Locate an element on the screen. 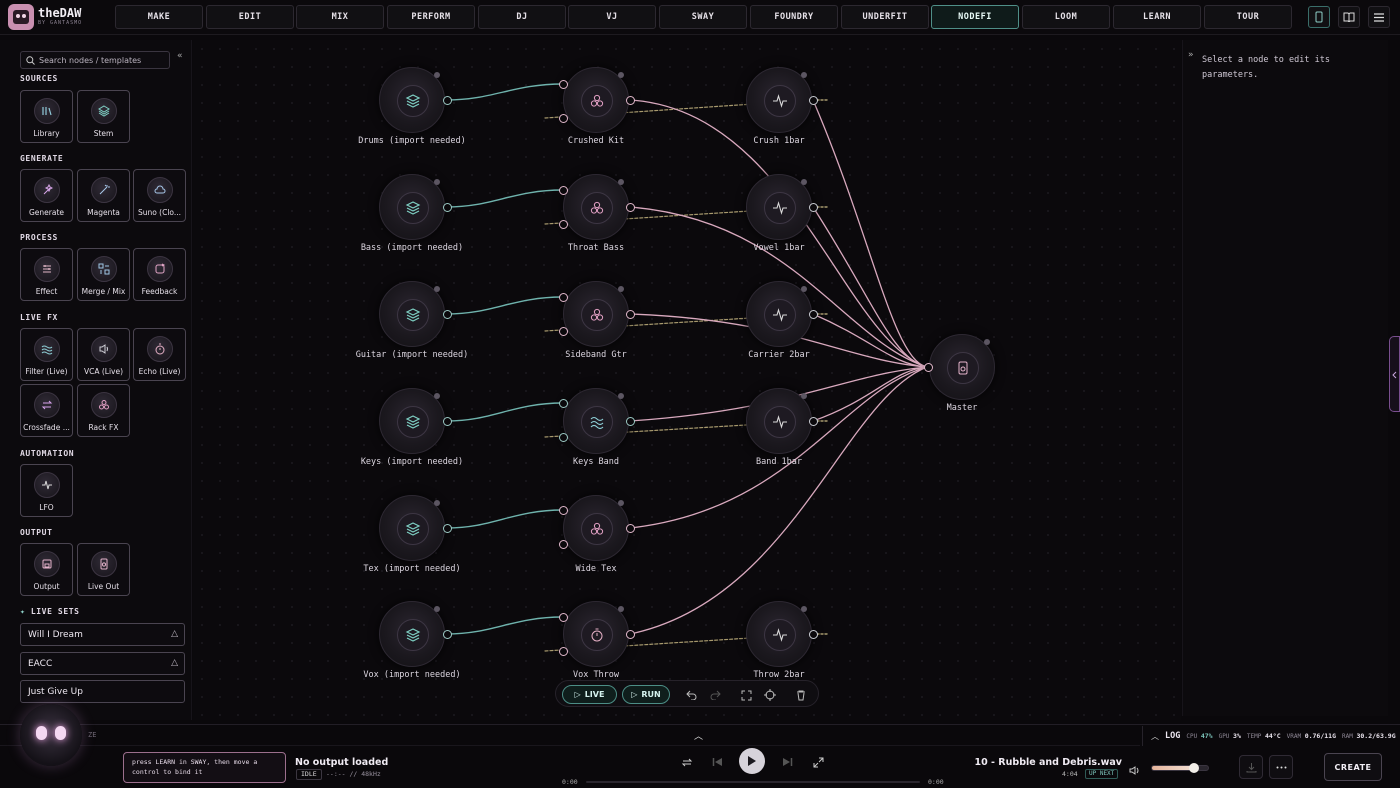  node-bass is located at coordinates (412, 207).